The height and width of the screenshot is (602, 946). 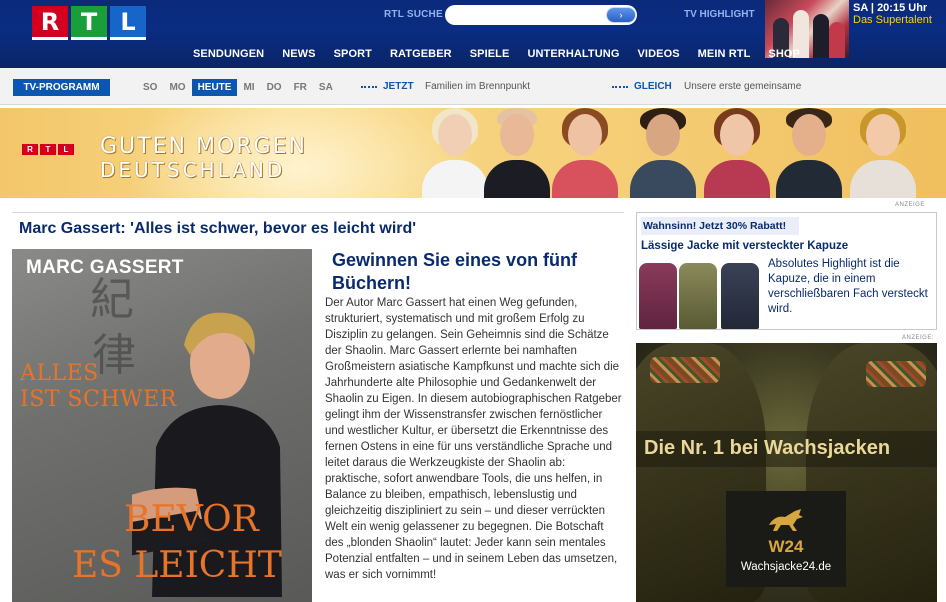 What do you see at coordinates (490, 54) in the screenshot?
I see `nav-item-spiele: SPIELE` at bounding box center [490, 54].